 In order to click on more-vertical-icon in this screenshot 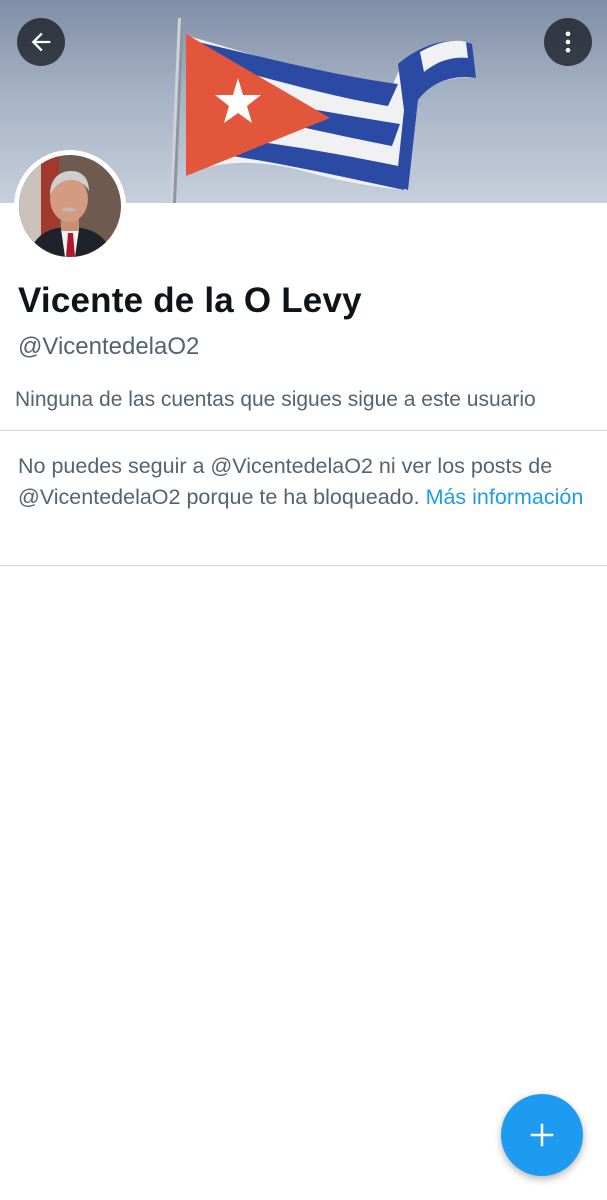, I will do `click(568, 42)`.